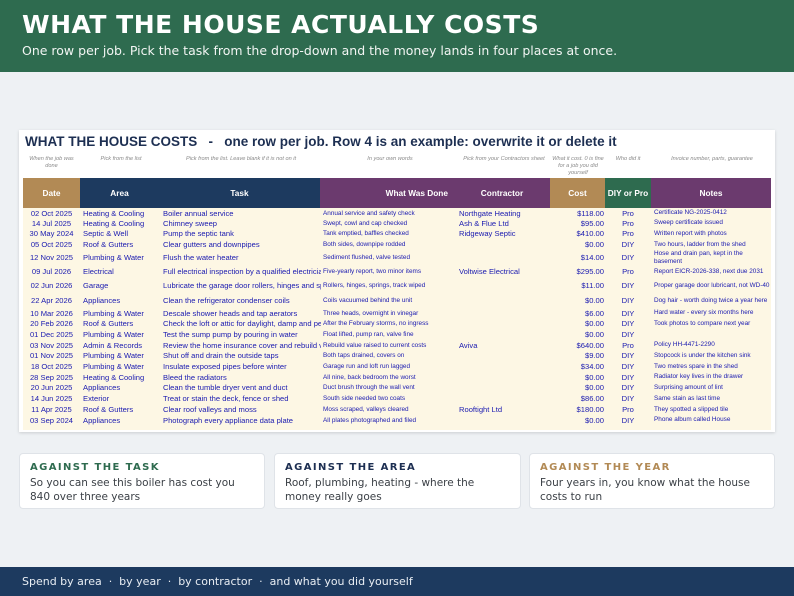 This screenshot has width=794, height=596. What do you see at coordinates (51, 193) in the screenshot?
I see `header-date: Date` at bounding box center [51, 193].